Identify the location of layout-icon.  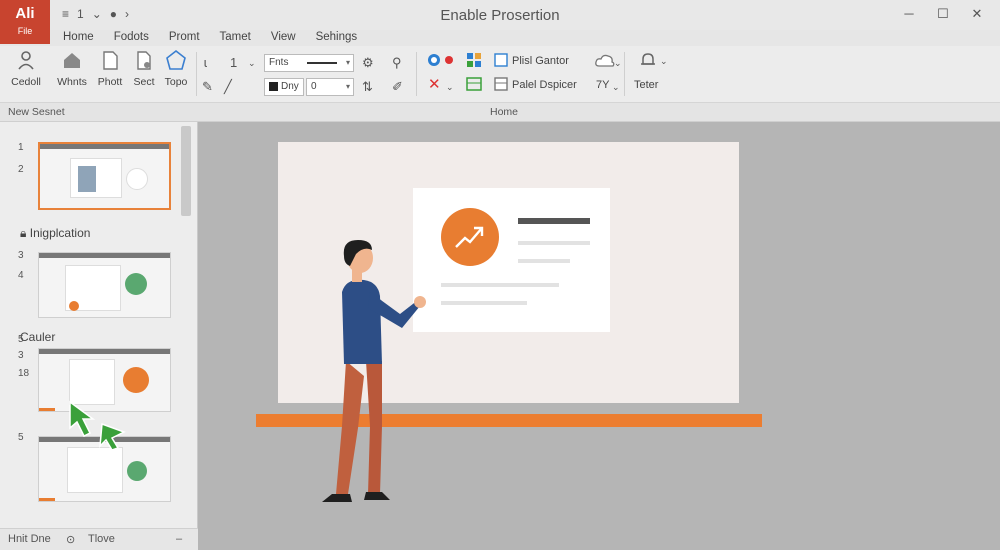
(501, 86).